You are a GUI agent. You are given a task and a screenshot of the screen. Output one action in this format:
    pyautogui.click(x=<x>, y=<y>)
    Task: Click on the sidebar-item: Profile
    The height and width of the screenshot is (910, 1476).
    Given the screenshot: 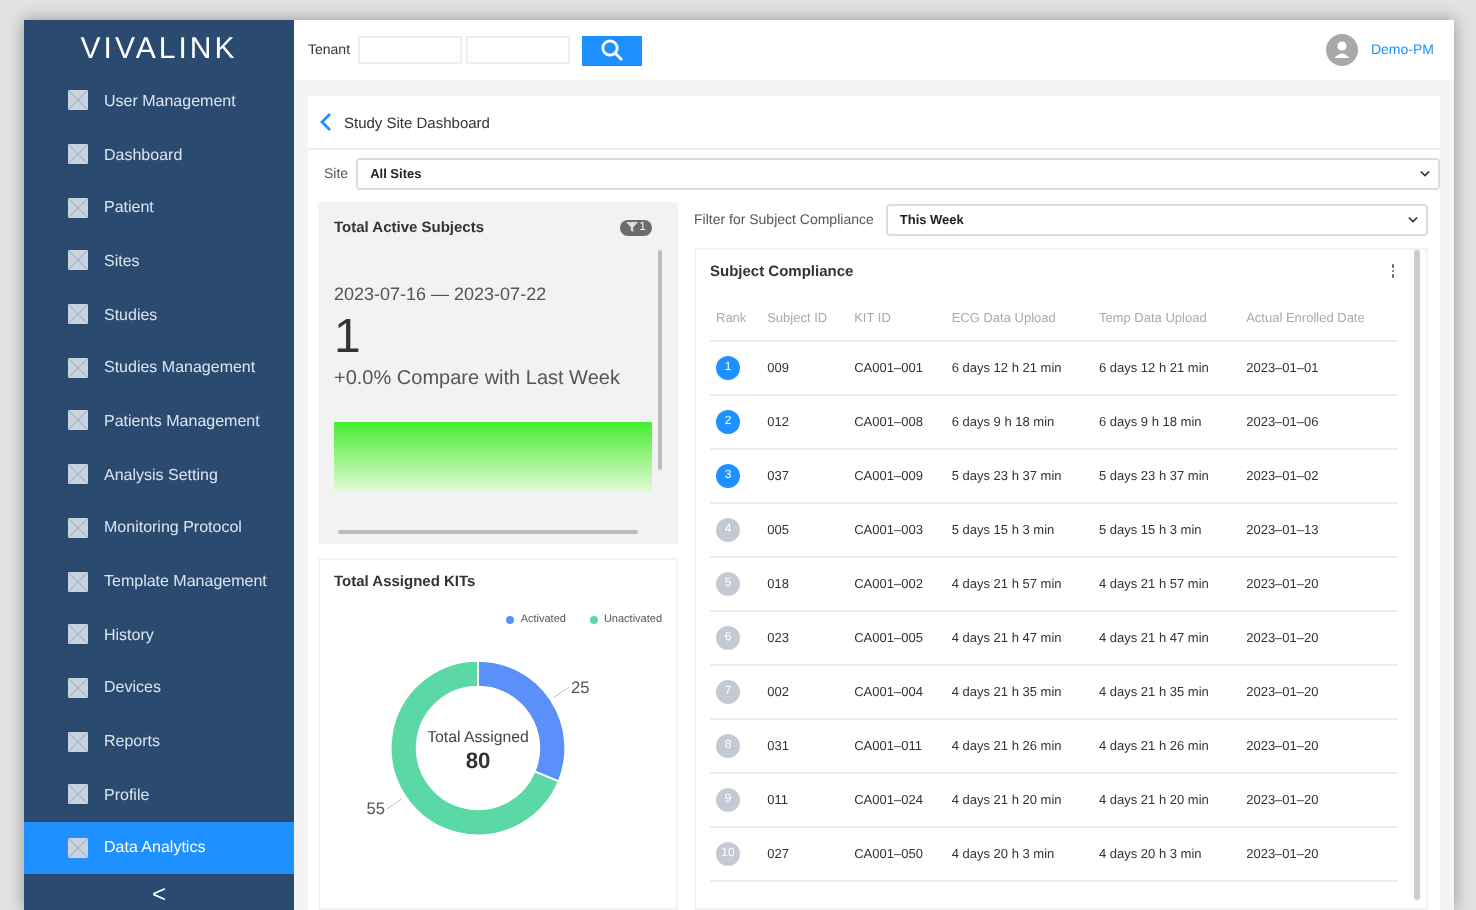 What is the action you would take?
    pyautogui.click(x=159, y=794)
    